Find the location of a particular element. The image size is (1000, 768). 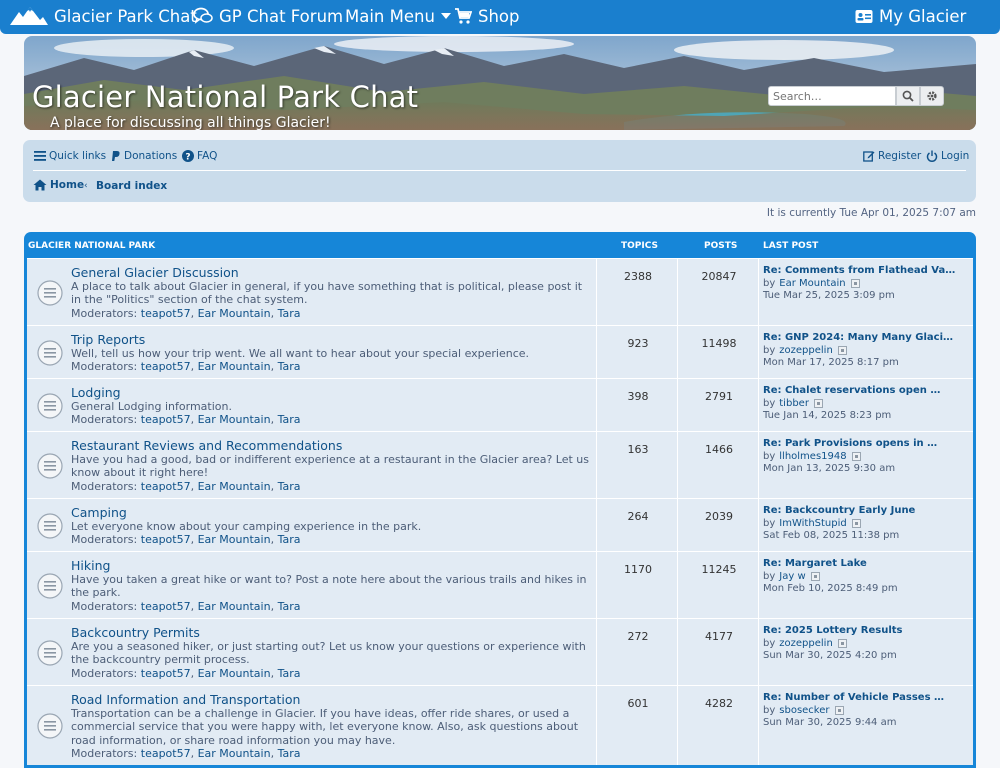

paypal-icon is located at coordinates (116, 156).